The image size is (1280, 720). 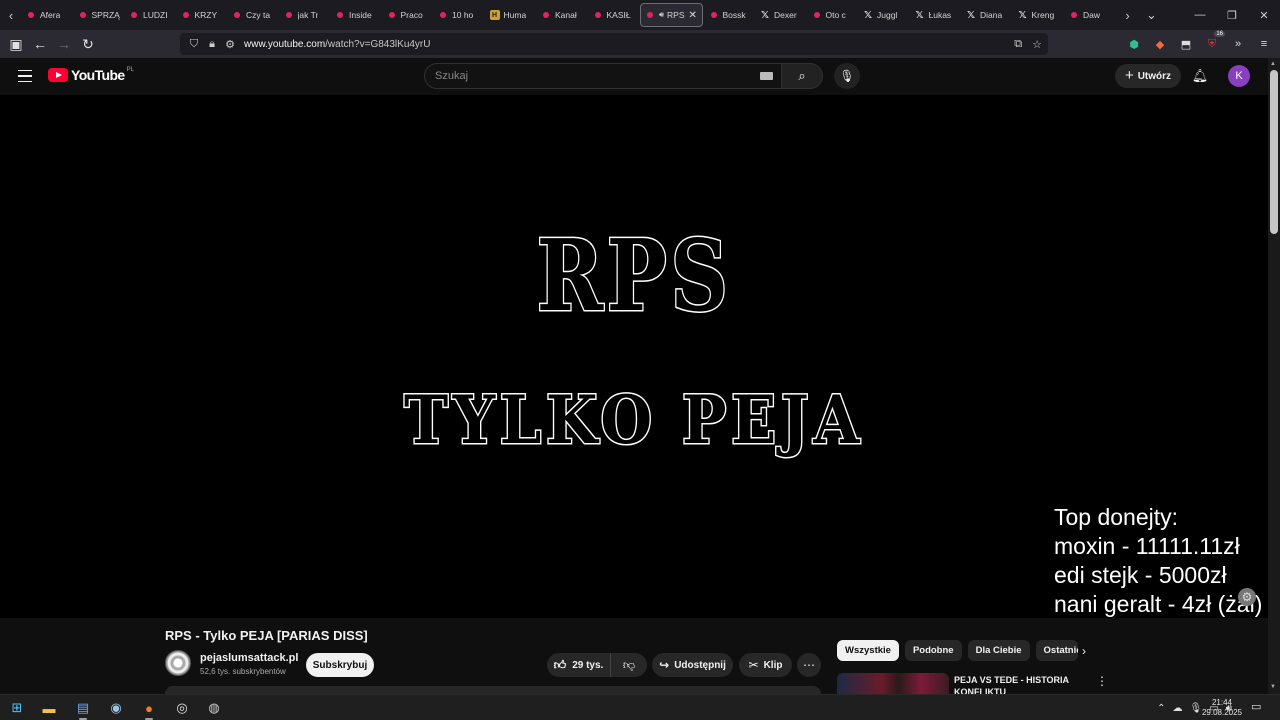 What do you see at coordinates (1056, 650) in the screenshot?
I see `chip-recent: Ostatnio` at bounding box center [1056, 650].